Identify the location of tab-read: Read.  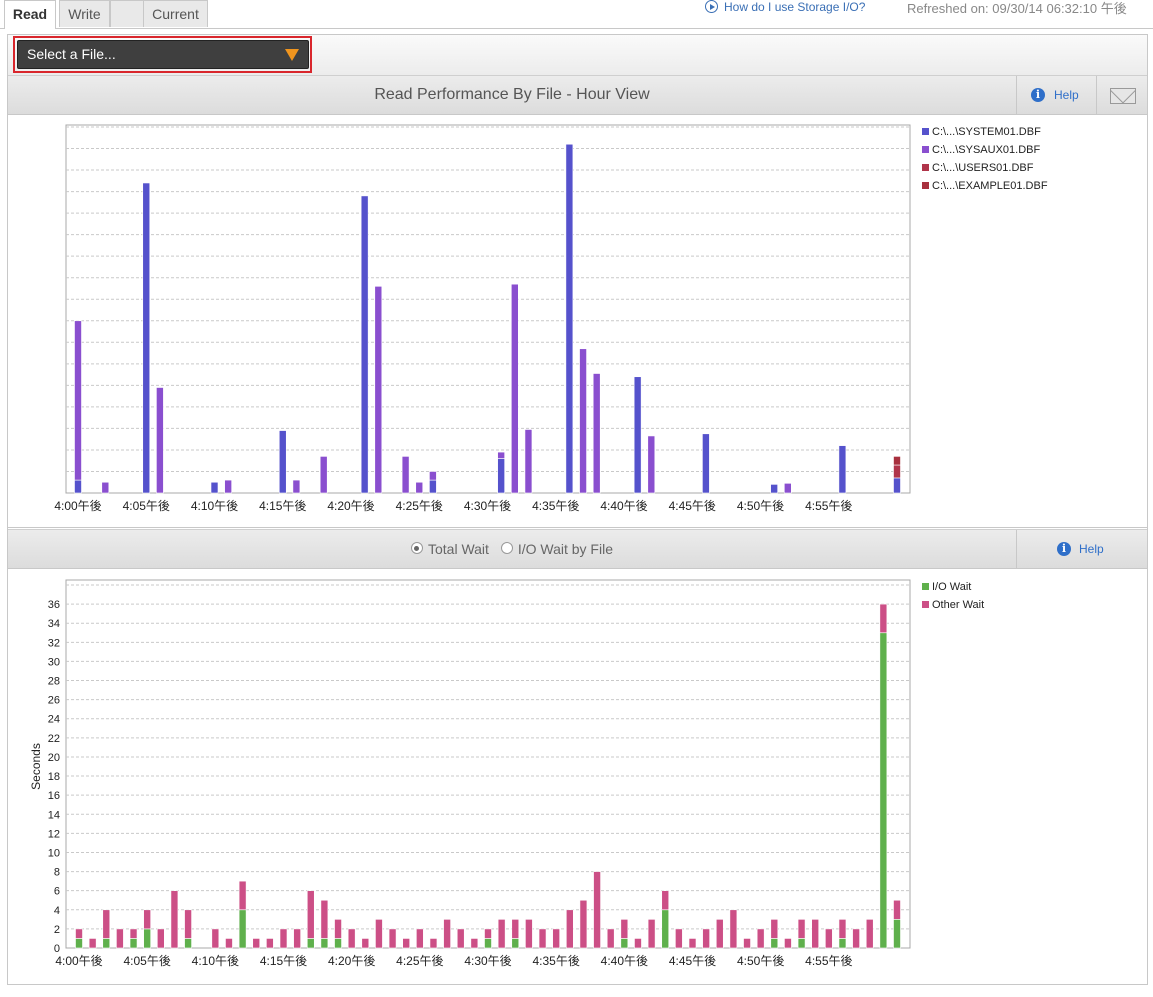
(30, 14).